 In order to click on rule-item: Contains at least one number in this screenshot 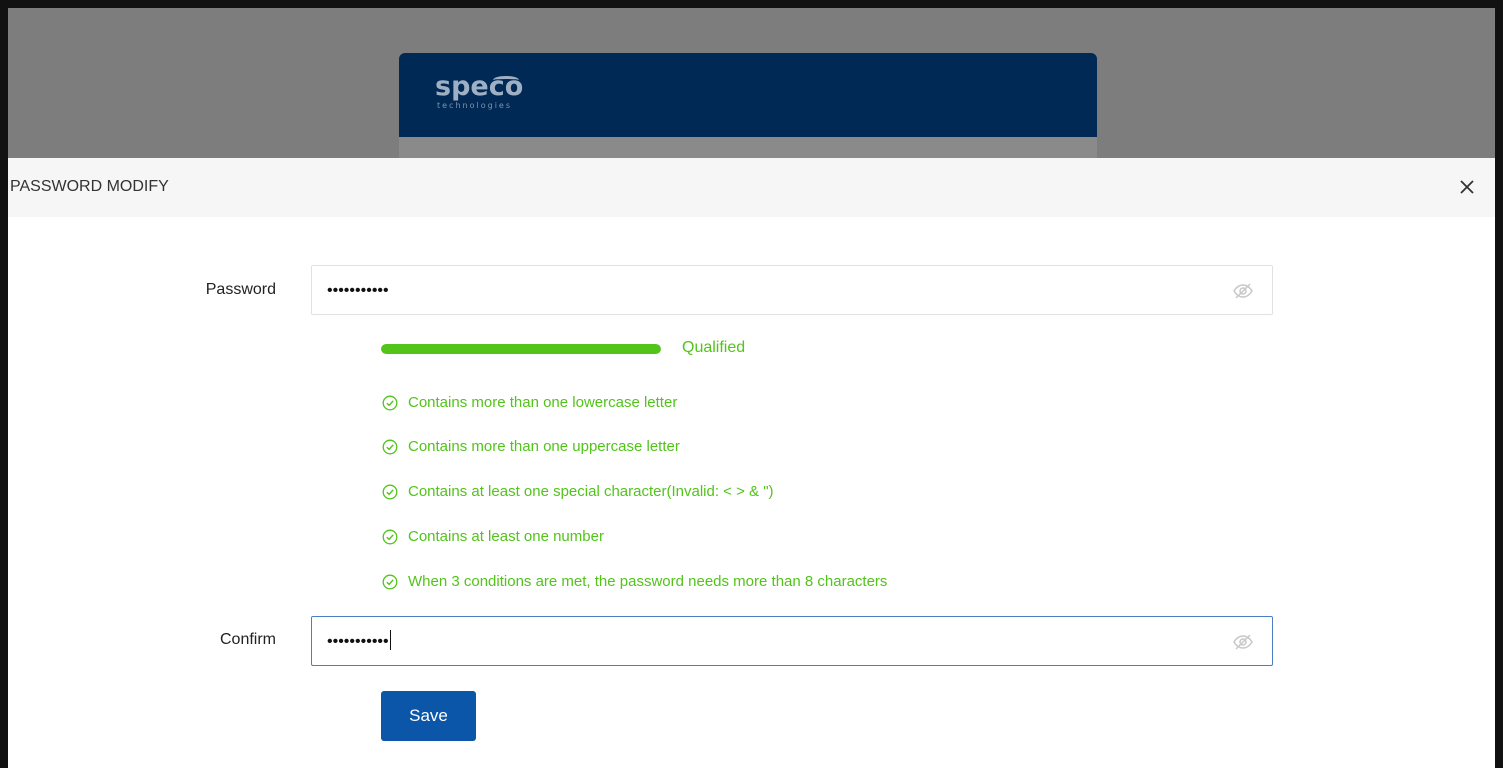, I will do `click(493, 536)`.